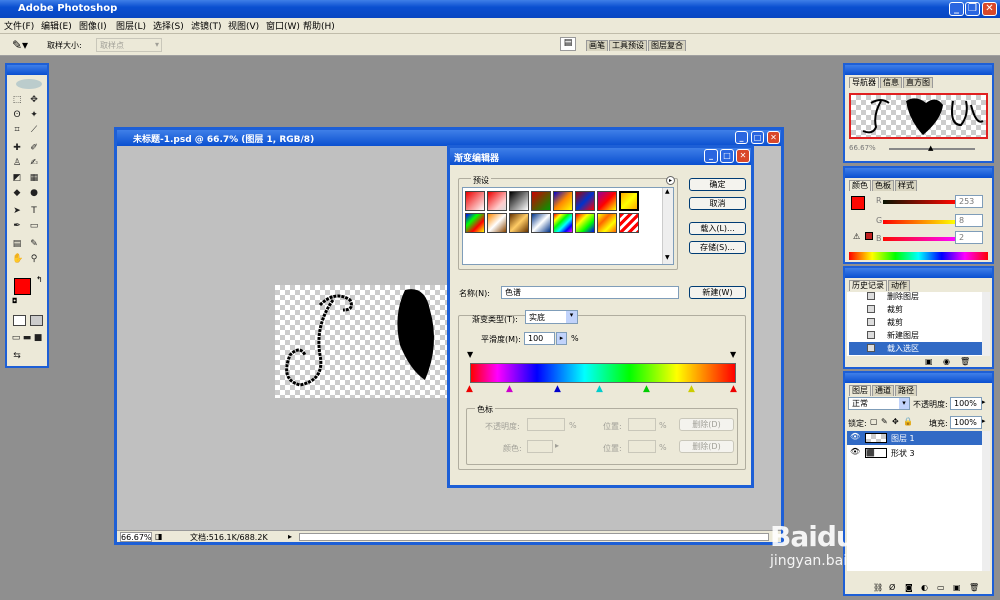  I want to click on presets-menu-icon: ▸, so click(670, 180).